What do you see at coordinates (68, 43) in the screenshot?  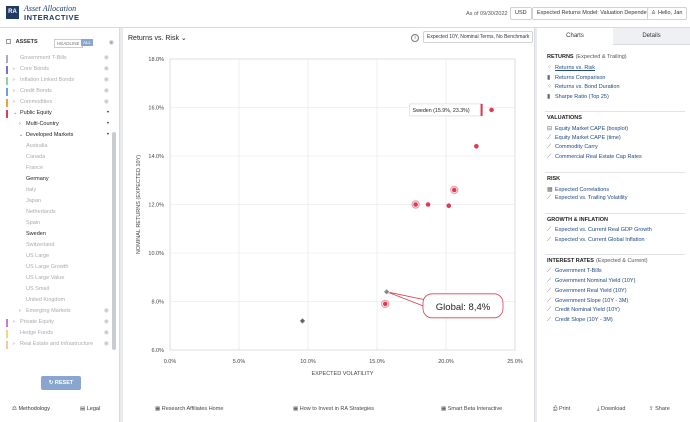 I see `headline-toggle: HEADLINE` at bounding box center [68, 43].